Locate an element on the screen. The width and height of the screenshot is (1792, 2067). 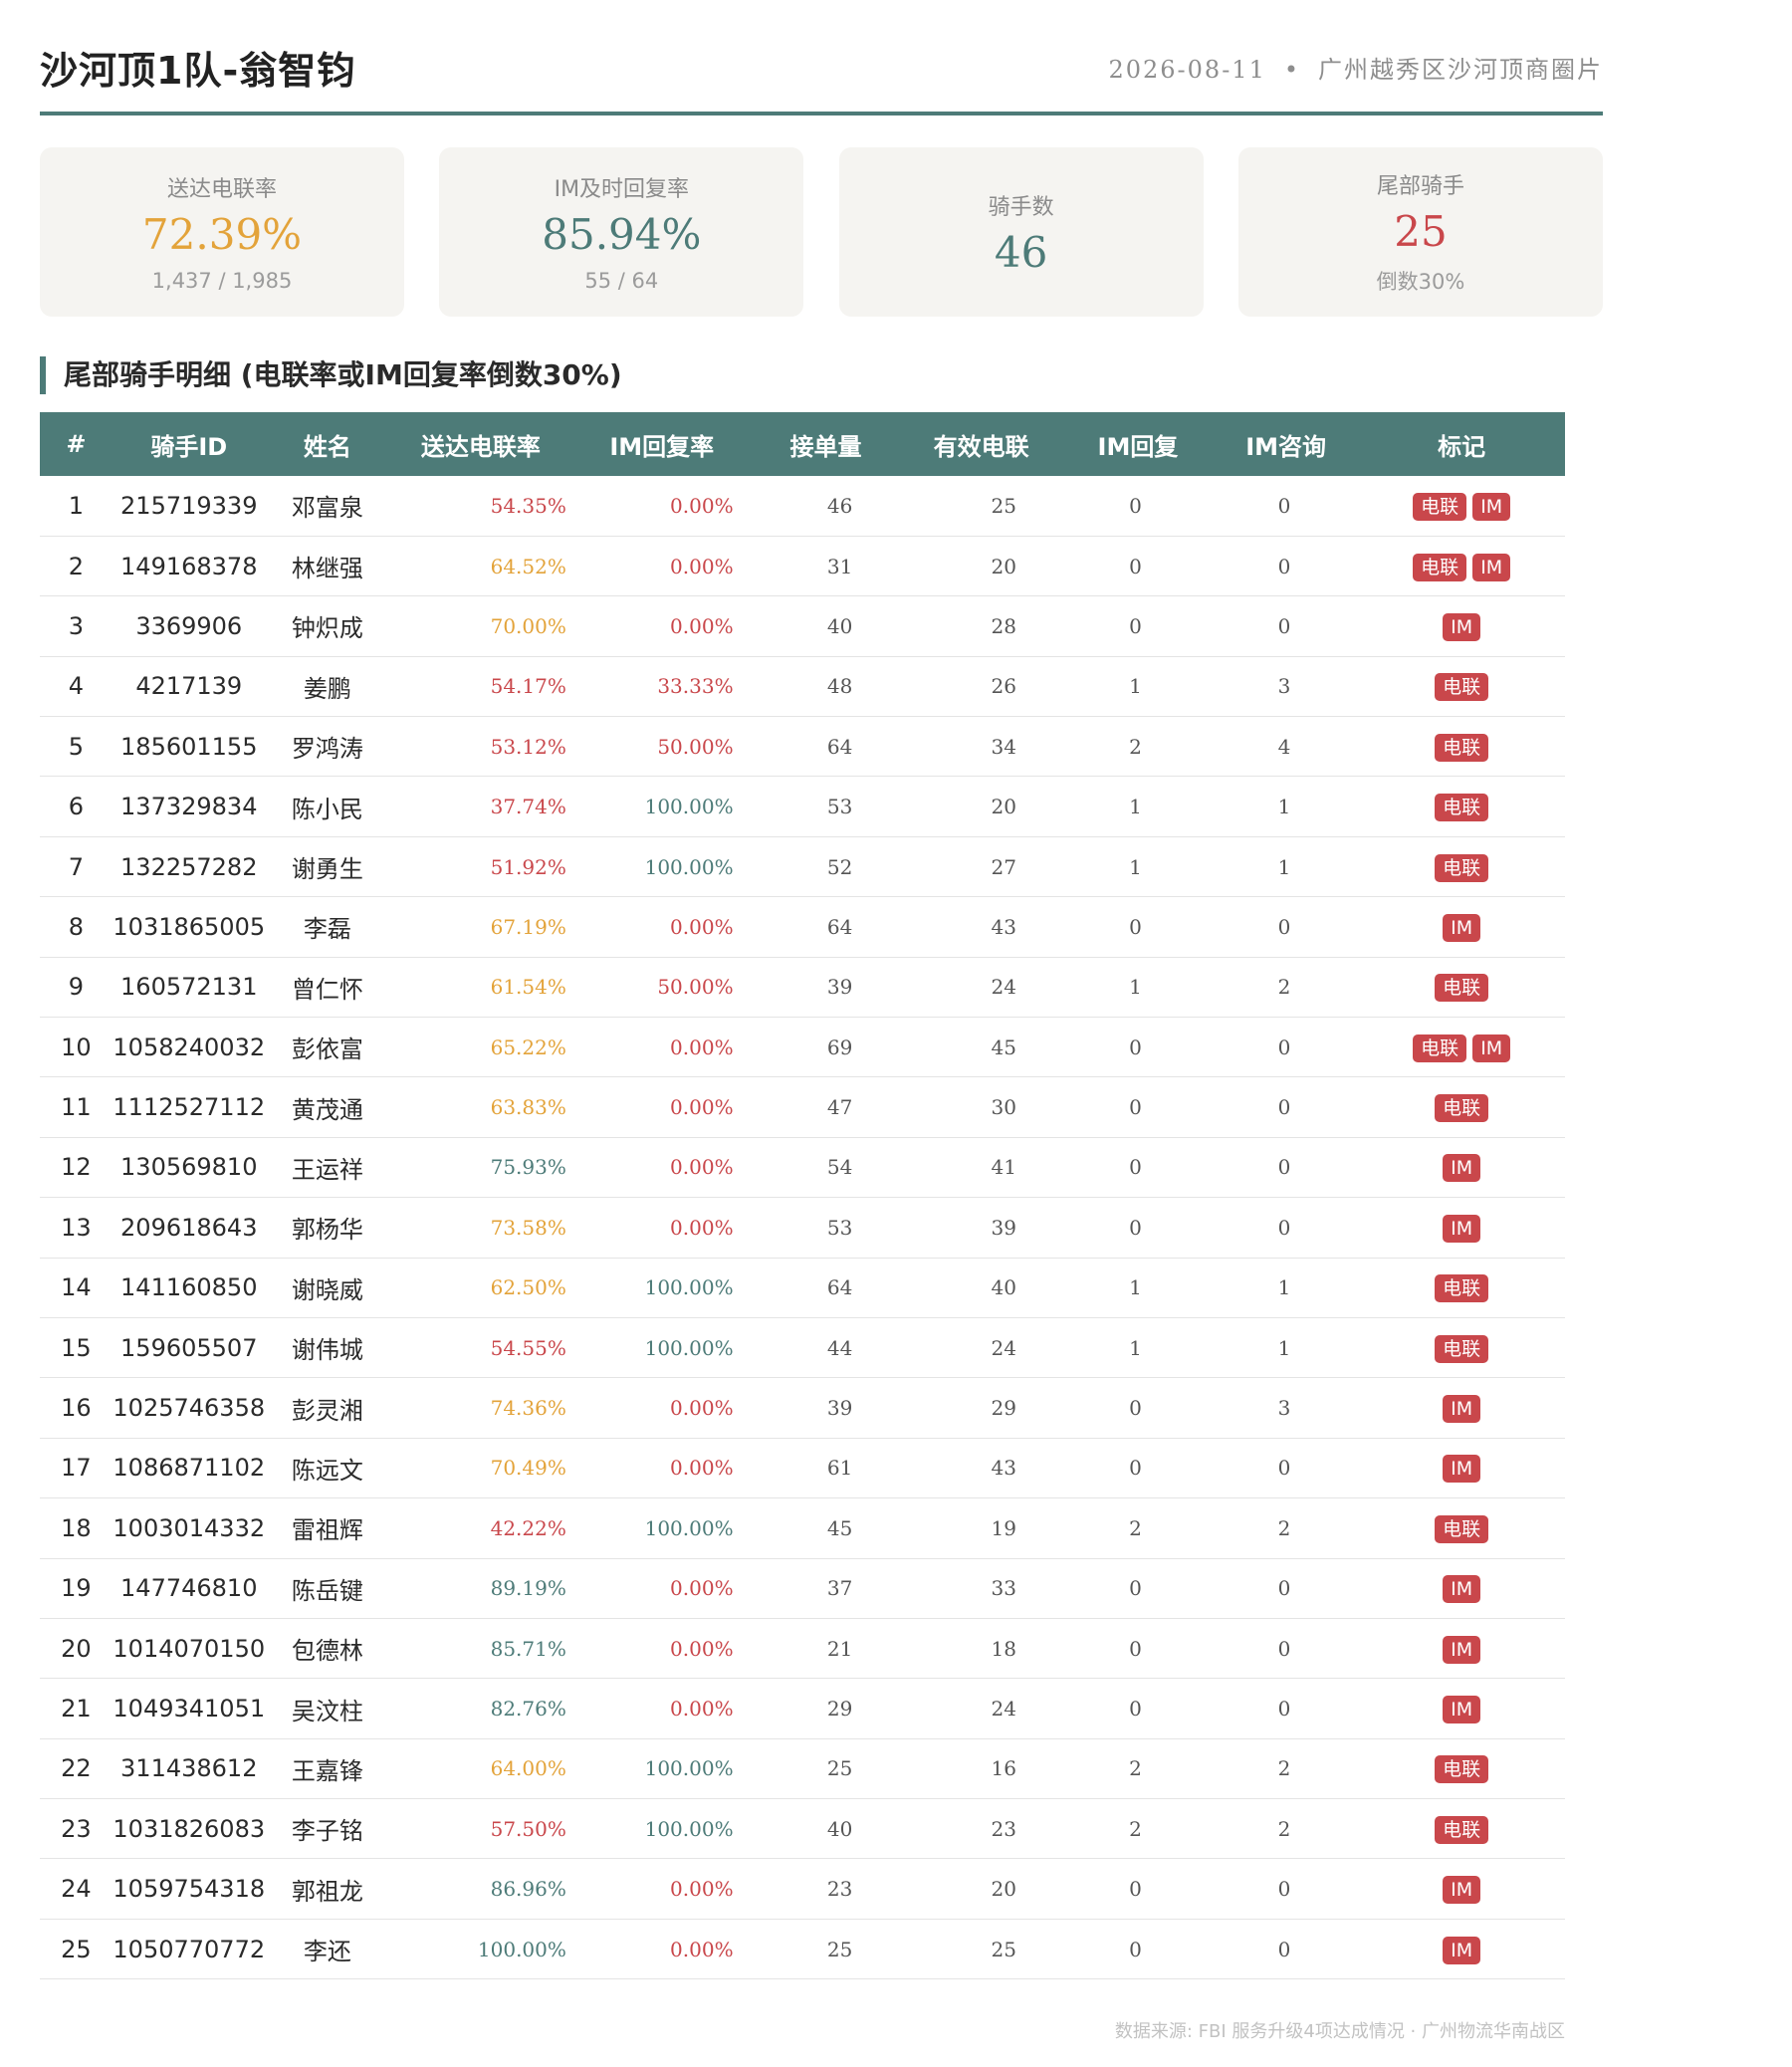
col-header-index: # is located at coordinates (76, 444).